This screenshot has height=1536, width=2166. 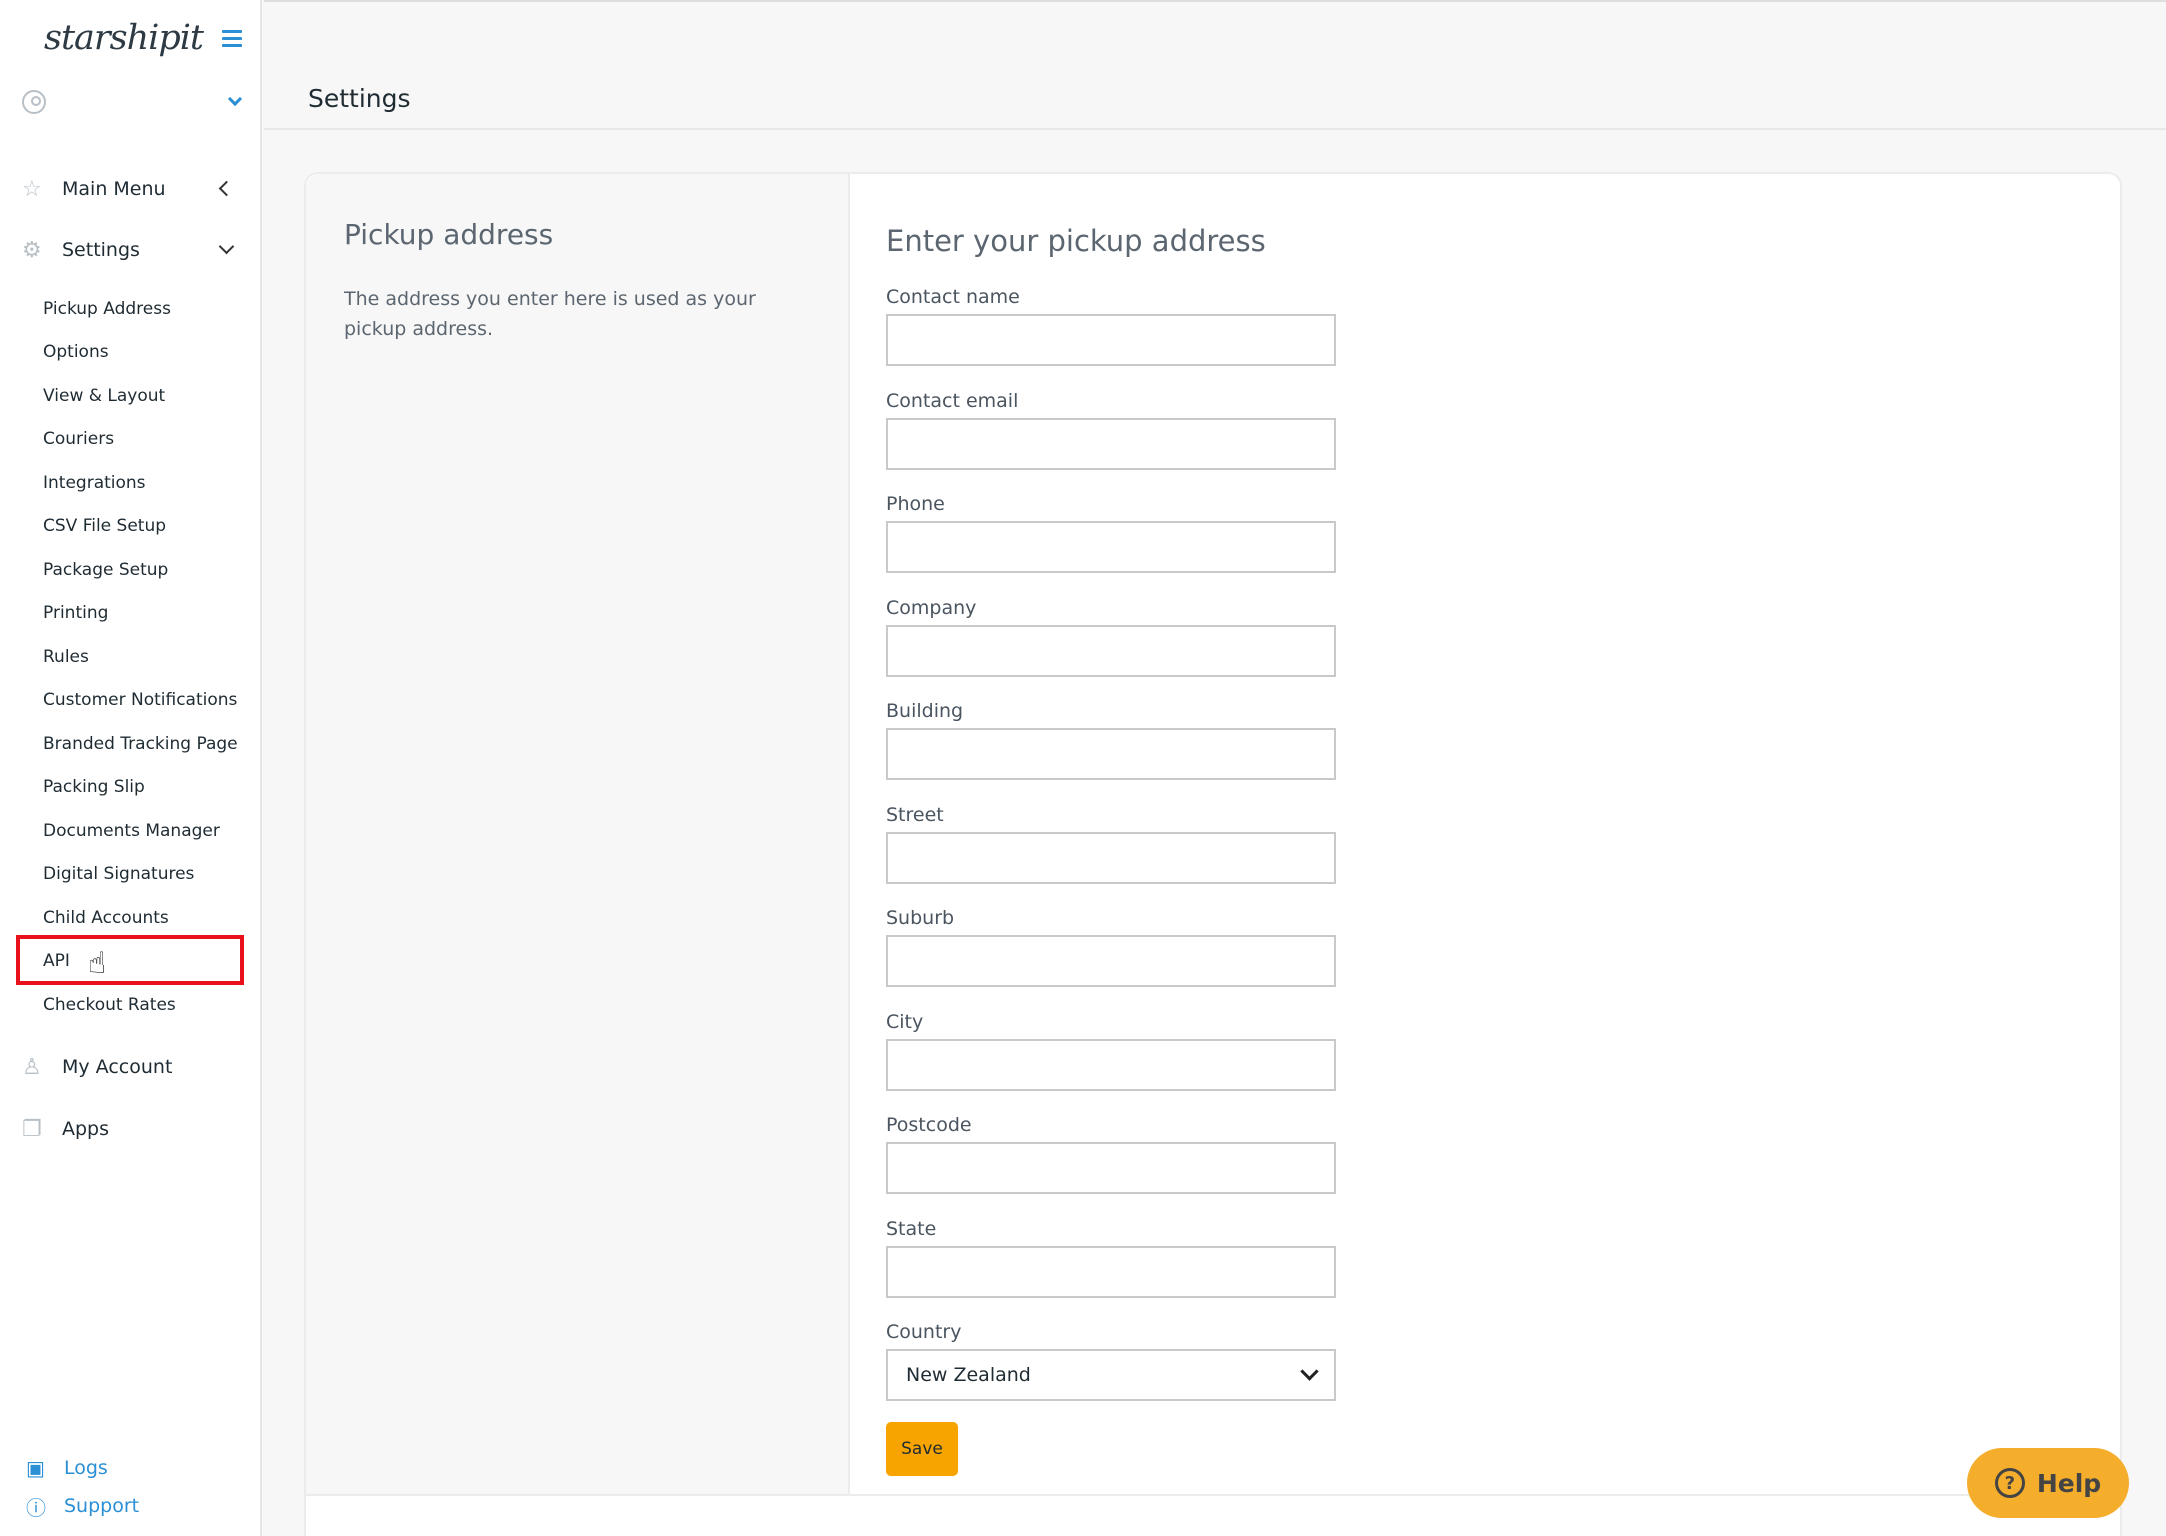 What do you see at coordinates (911, 1229) in the screenshot?
I see `state-label: State` at bounding box center [911, 1229].